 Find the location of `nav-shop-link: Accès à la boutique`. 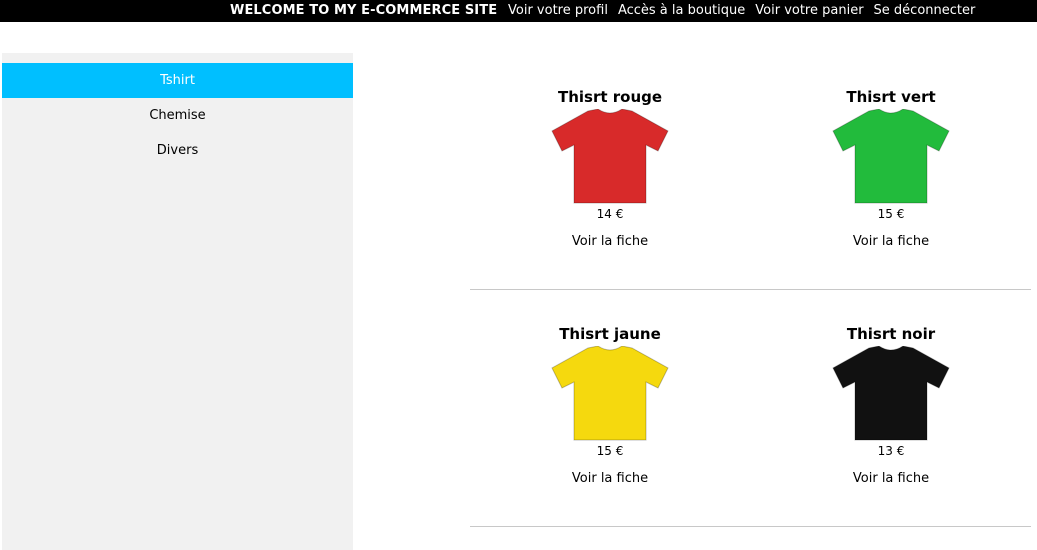

nav-shop-link: Accès à la boutique is located at coordinates (681, 10).